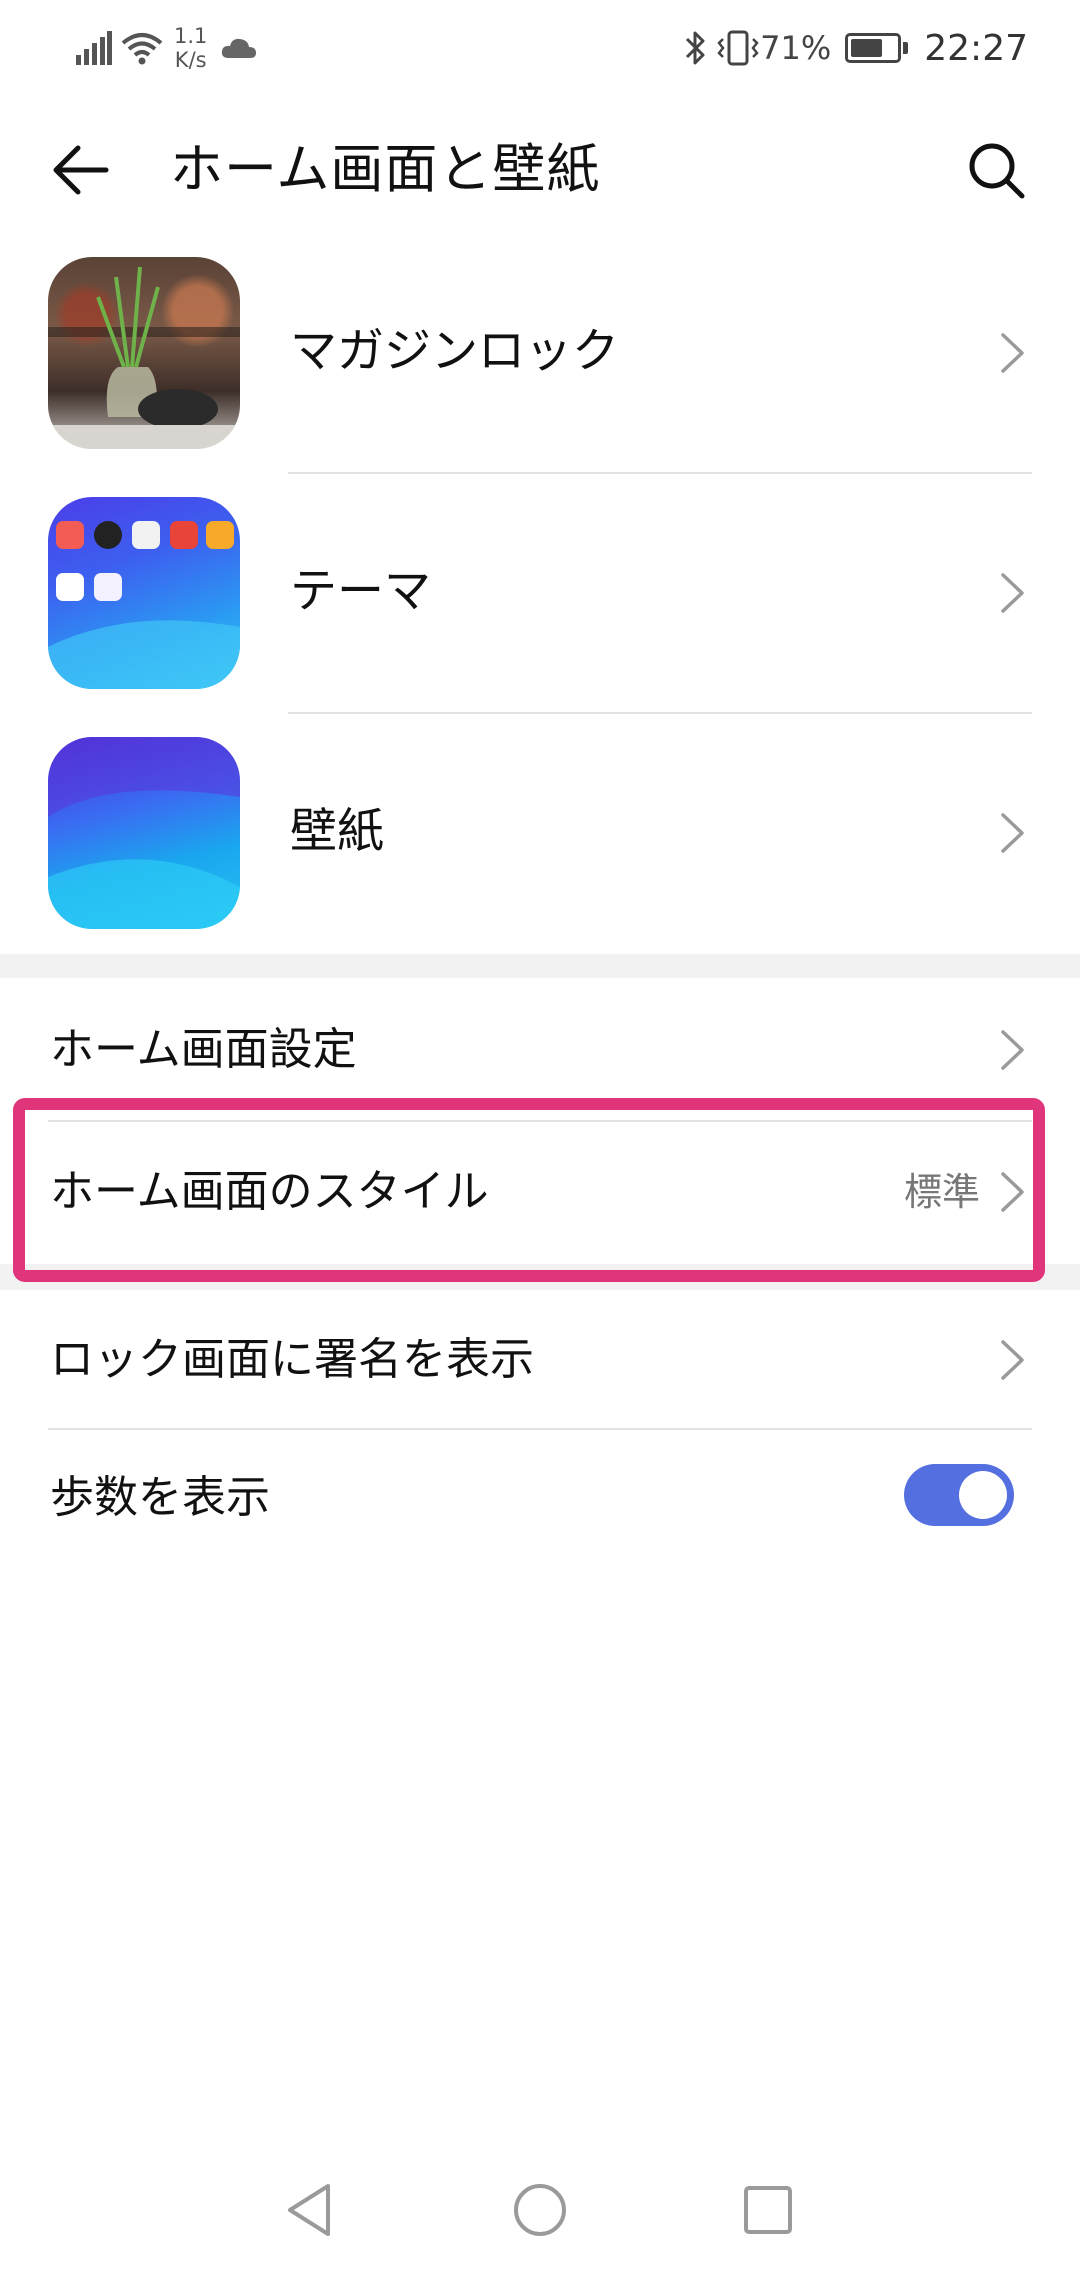  I want to click on back-button, so click(80, 170).